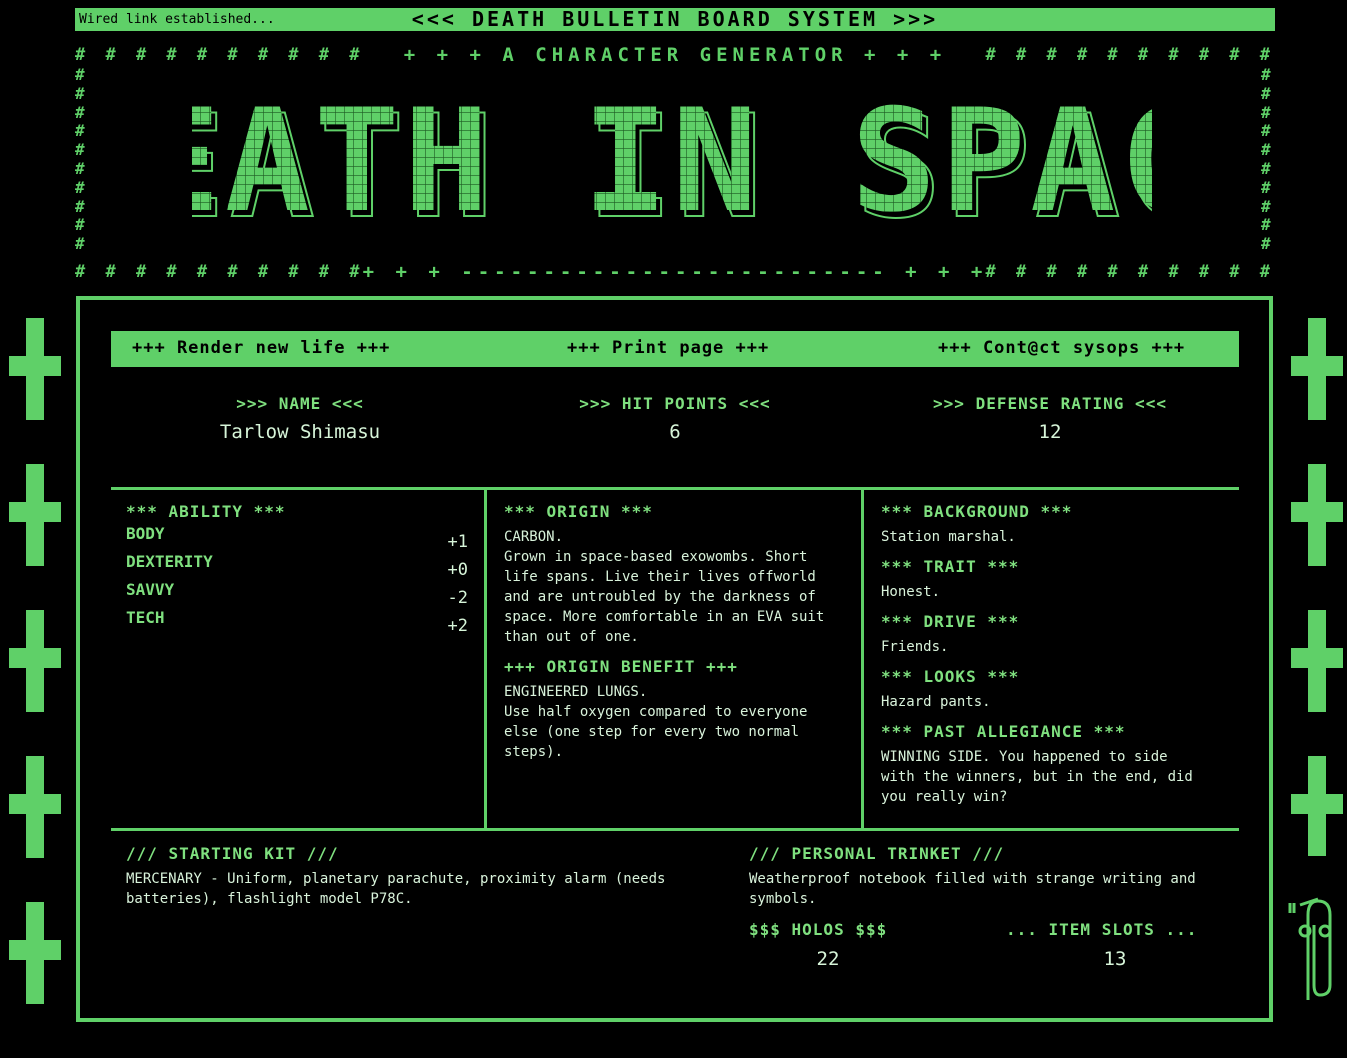  Describe the element at coordinates (1115, 959) in the screenshot. I see `item-slots-value: 13` at that location.